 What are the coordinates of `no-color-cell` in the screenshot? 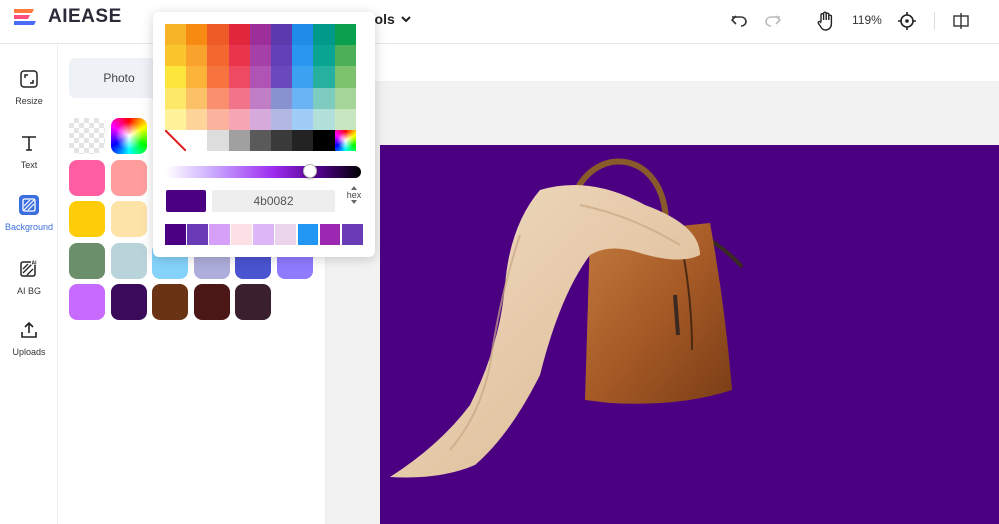 It's located at (176, 140).